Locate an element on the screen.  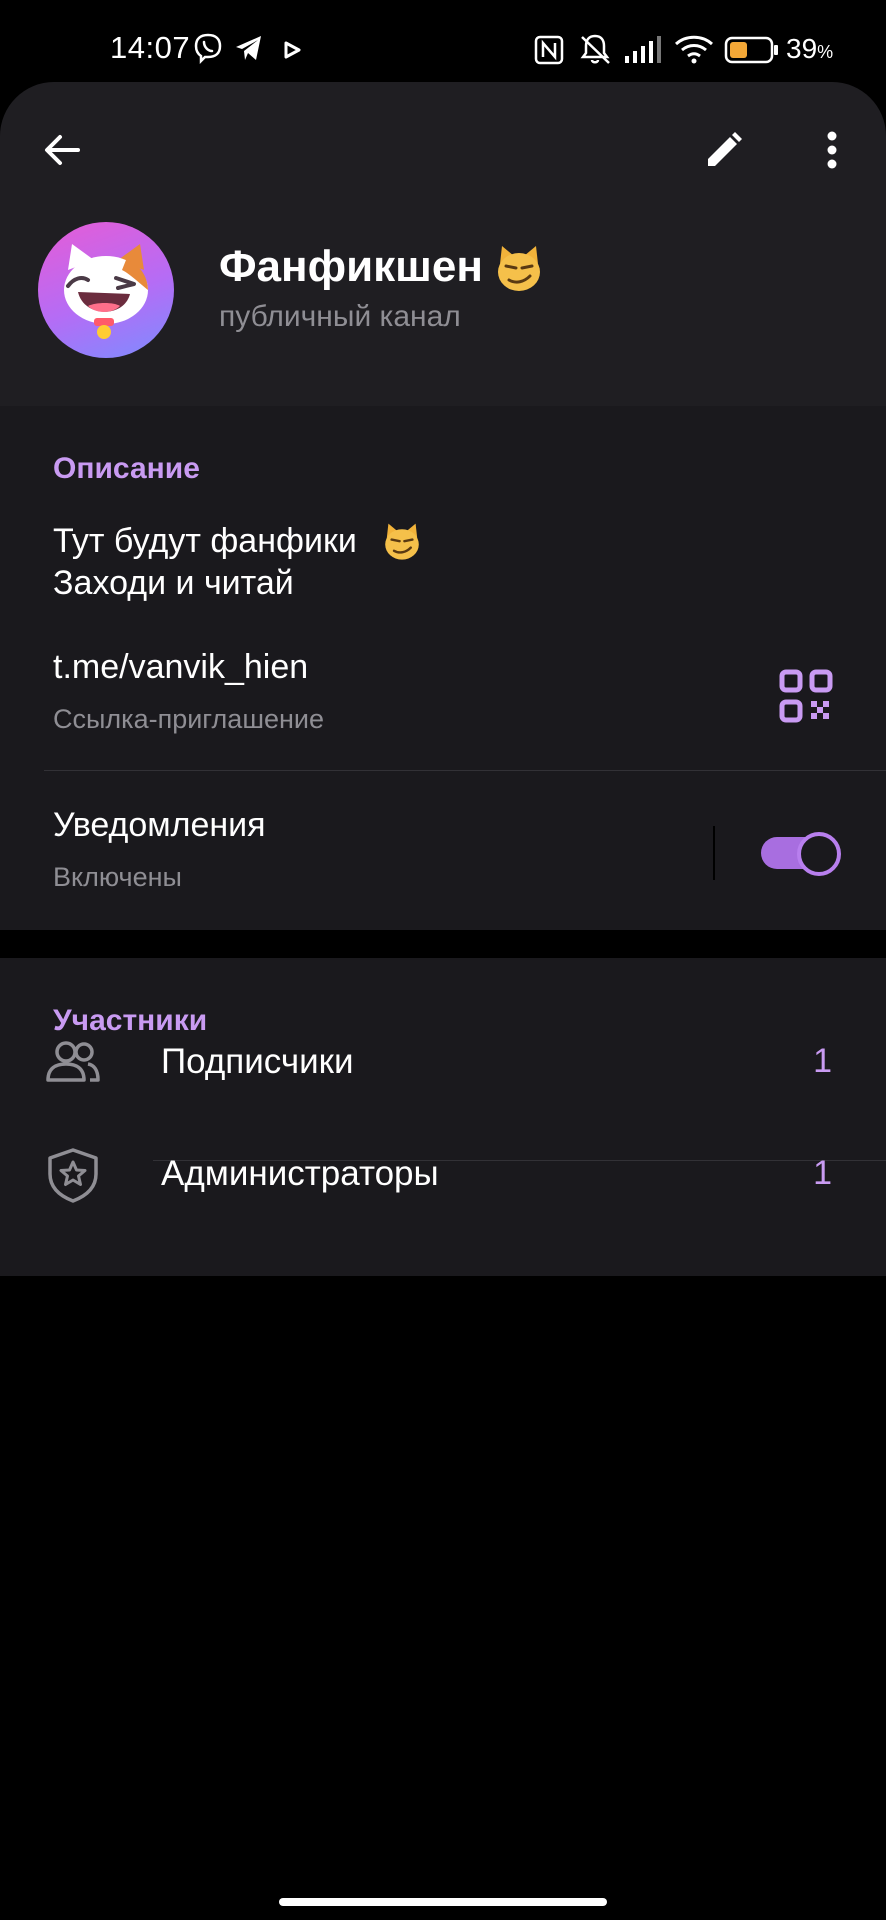
more-menu-button is located at coordinates (832, 150).